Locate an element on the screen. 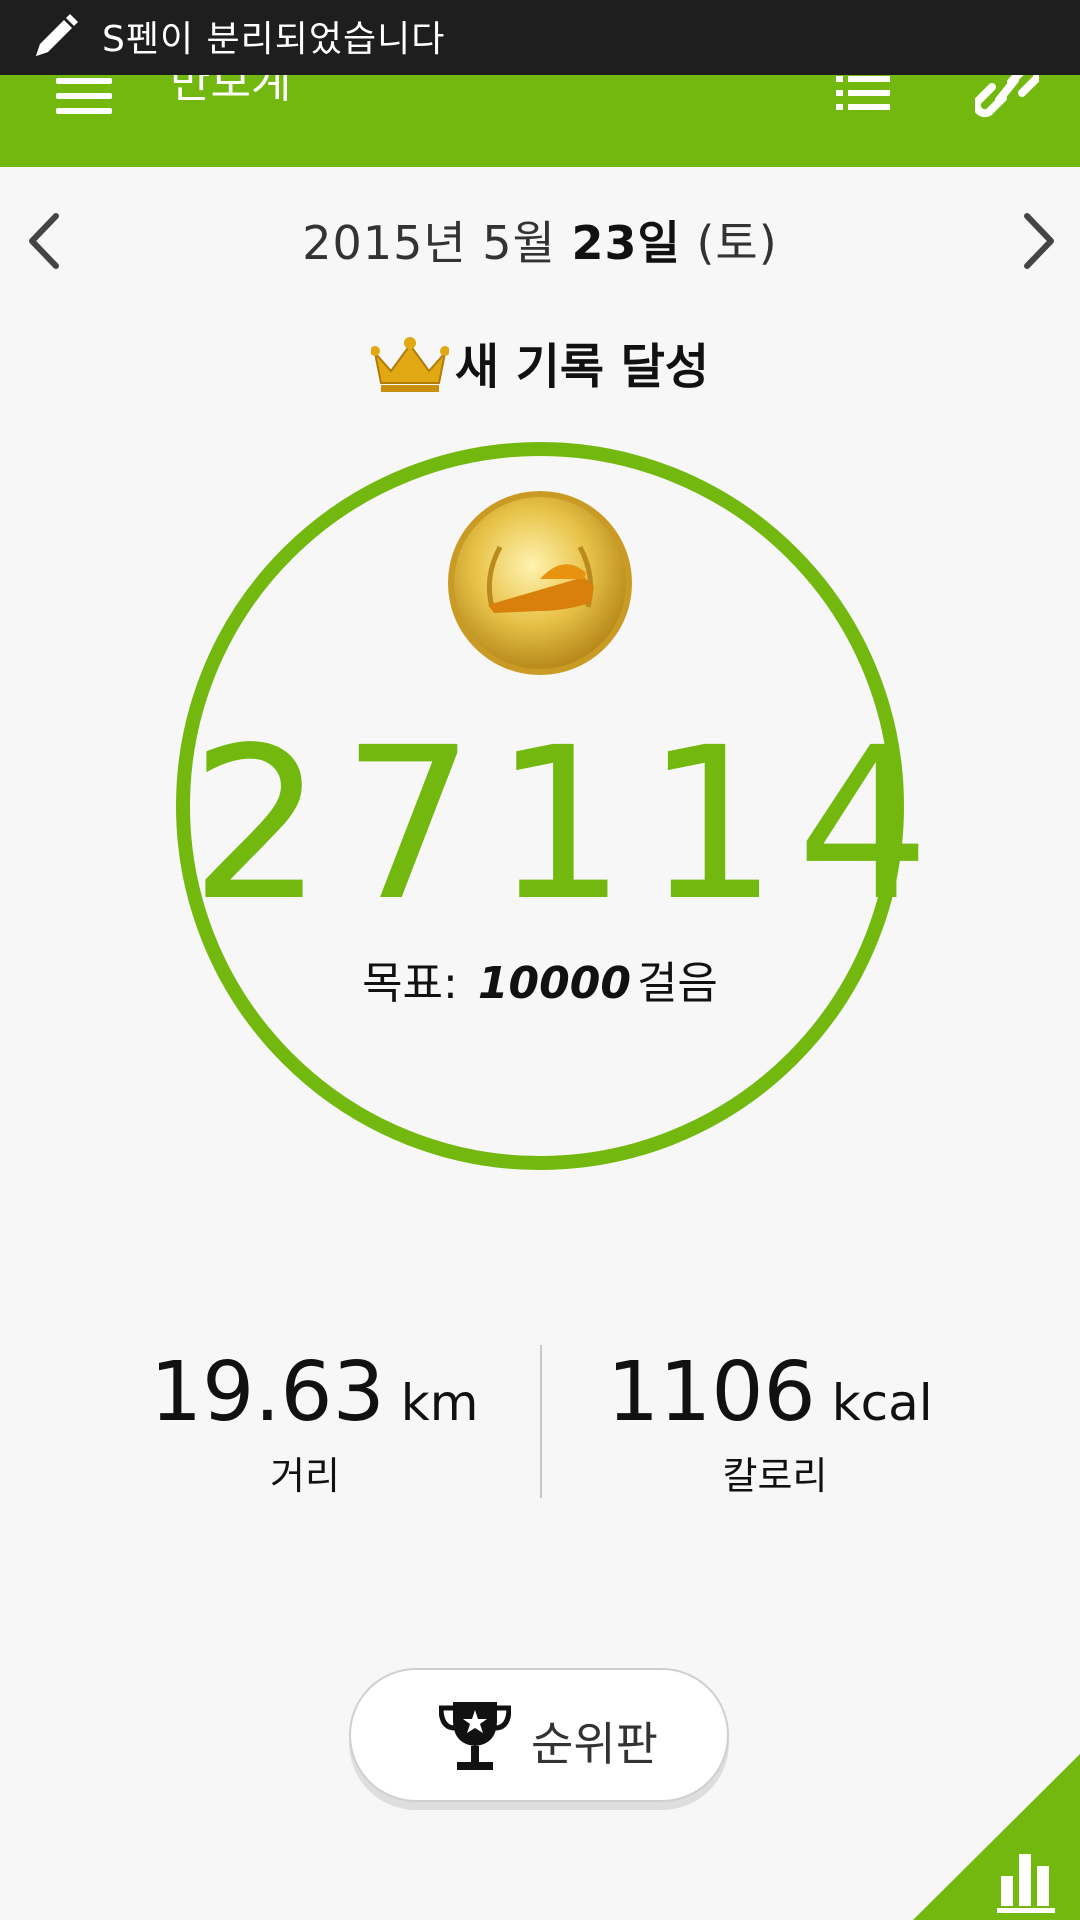 This screenshot has height=1920, width=1080. distance-label: 거리 is located at coordinates (305, 1476).